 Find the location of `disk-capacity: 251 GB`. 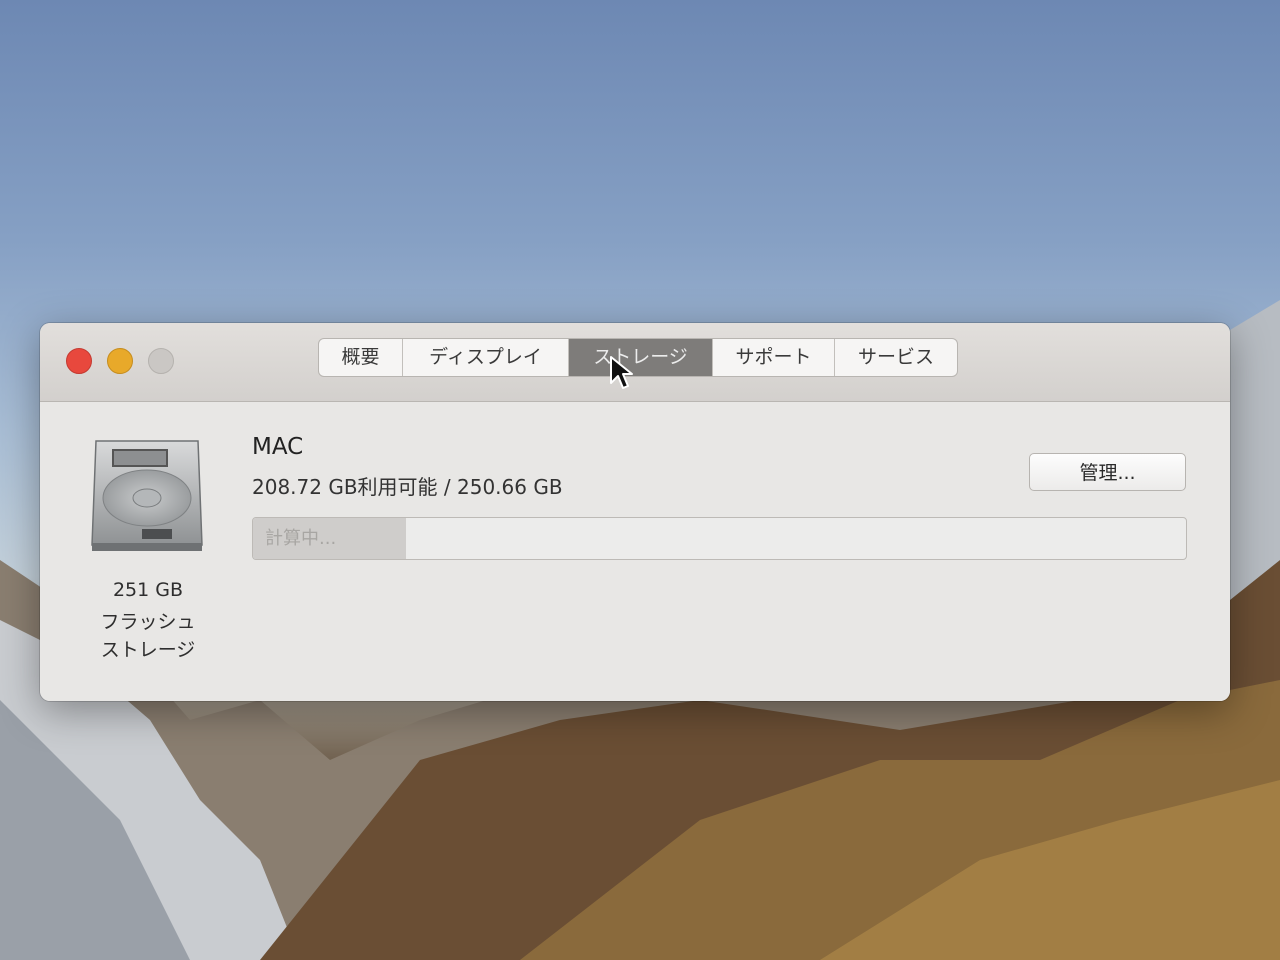

disk-capacity: 251 GB is located at coordinates (148, 590).